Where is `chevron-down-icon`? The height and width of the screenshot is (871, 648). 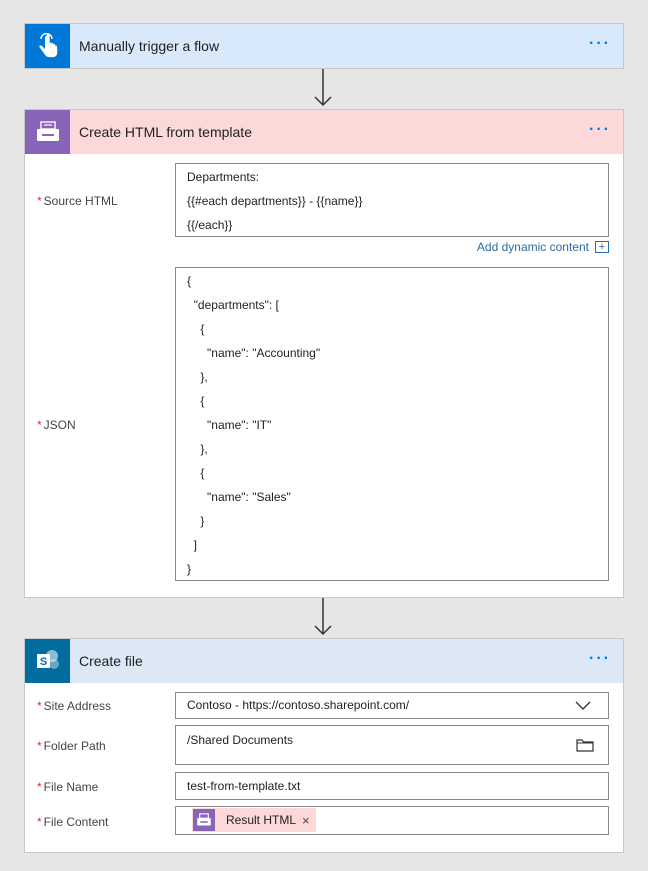 chevron-down-icon is located at coordinates (583, 706).